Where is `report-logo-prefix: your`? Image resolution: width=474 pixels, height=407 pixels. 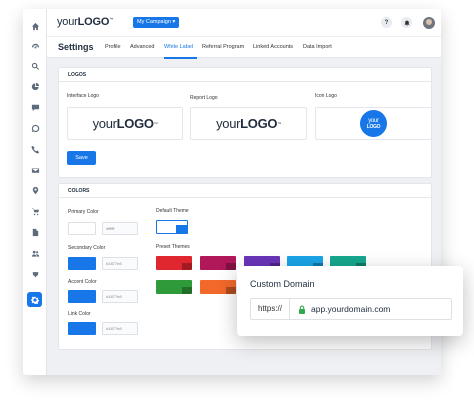
report-logo-prefix: your is located at coordinates (228, 123).